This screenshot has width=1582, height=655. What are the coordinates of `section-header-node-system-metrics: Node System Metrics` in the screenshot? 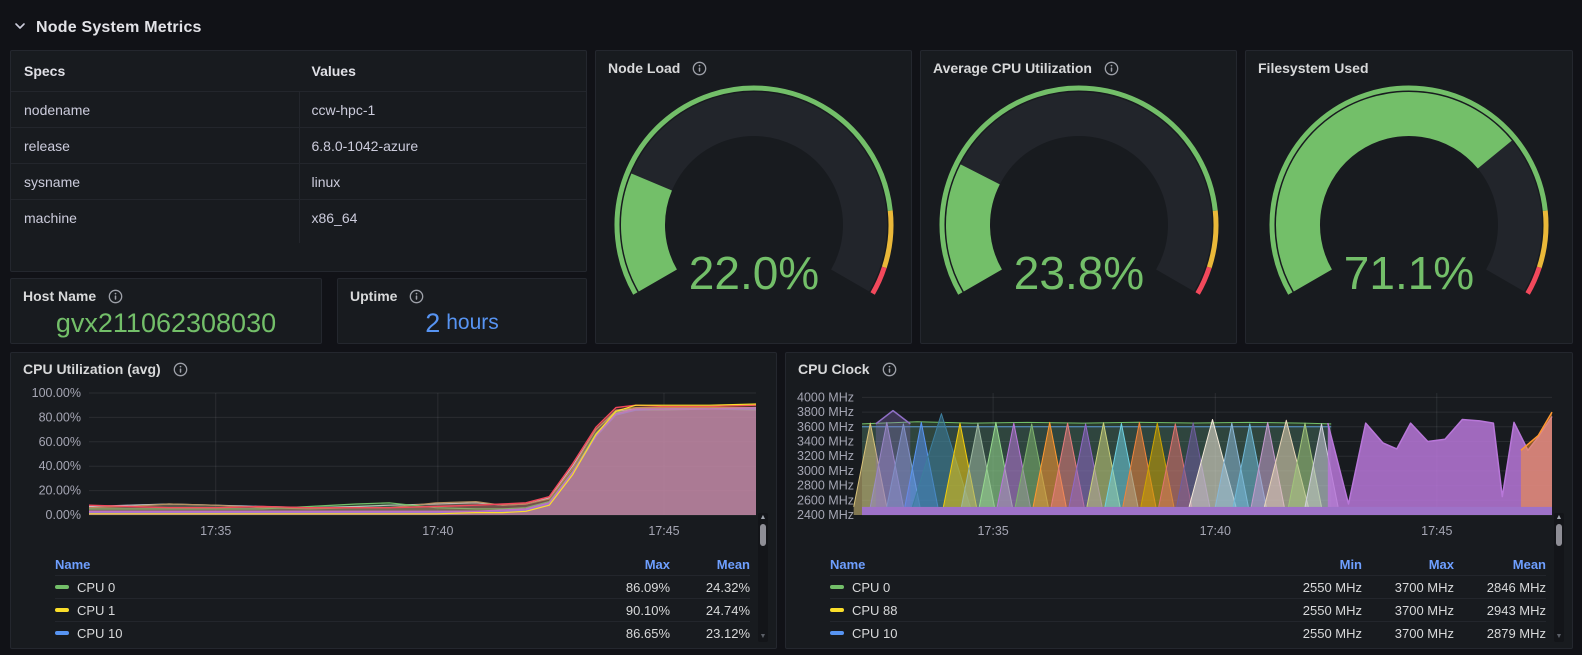 It's located at (108, 28).